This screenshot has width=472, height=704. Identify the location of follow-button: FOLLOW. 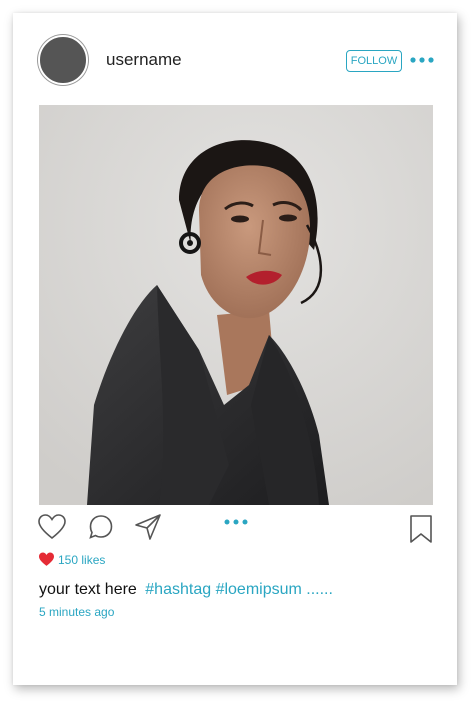
(374, 61).